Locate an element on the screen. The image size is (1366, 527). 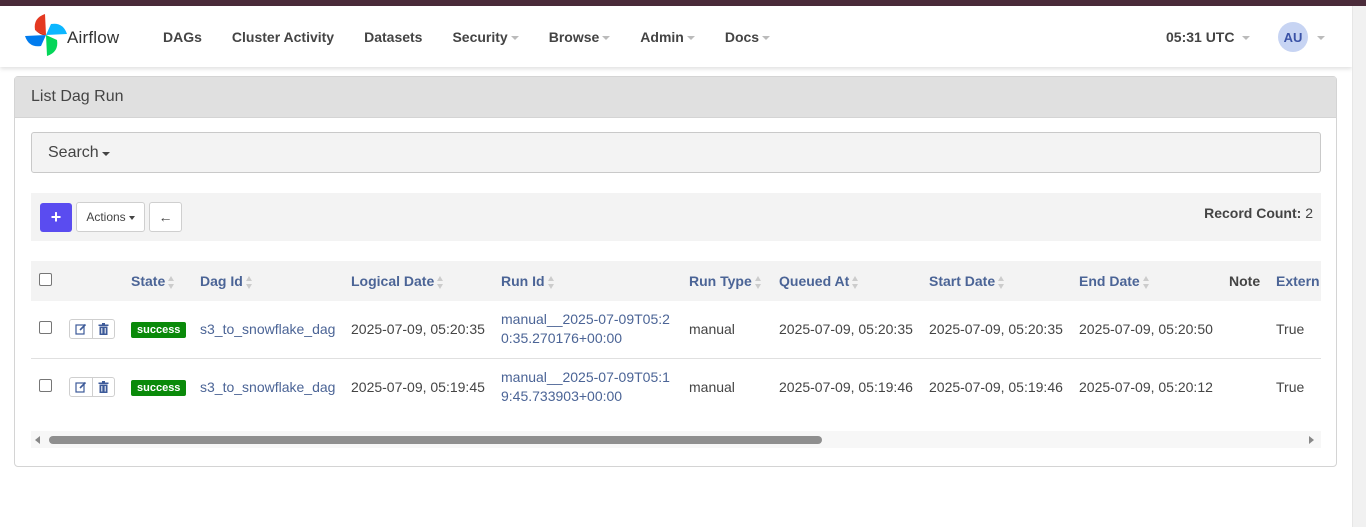
nav-datasets: Datasets is located at coordinates (393, 37).